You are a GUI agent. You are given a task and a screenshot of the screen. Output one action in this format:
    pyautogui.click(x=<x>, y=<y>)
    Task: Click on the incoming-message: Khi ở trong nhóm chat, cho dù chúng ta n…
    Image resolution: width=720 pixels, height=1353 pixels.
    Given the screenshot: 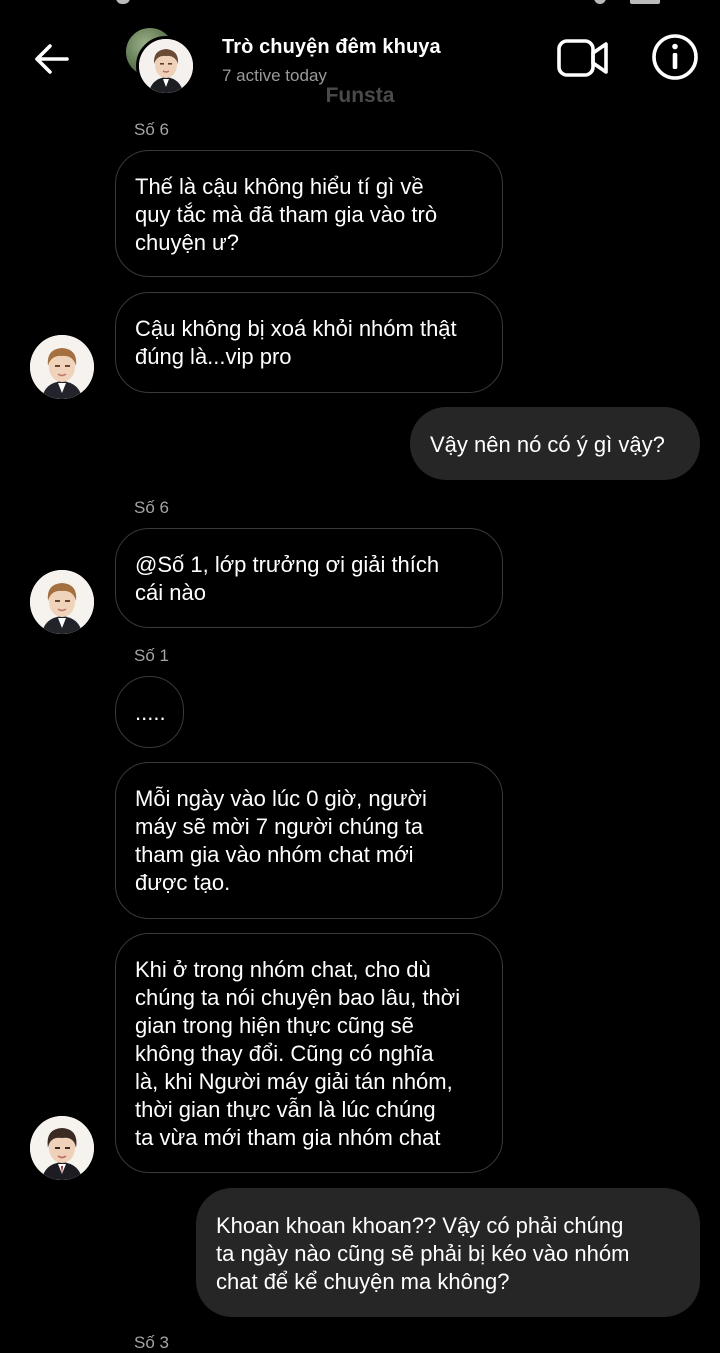 What is the action you would take?
    pyautogui.click(x=309, y=1053)
    